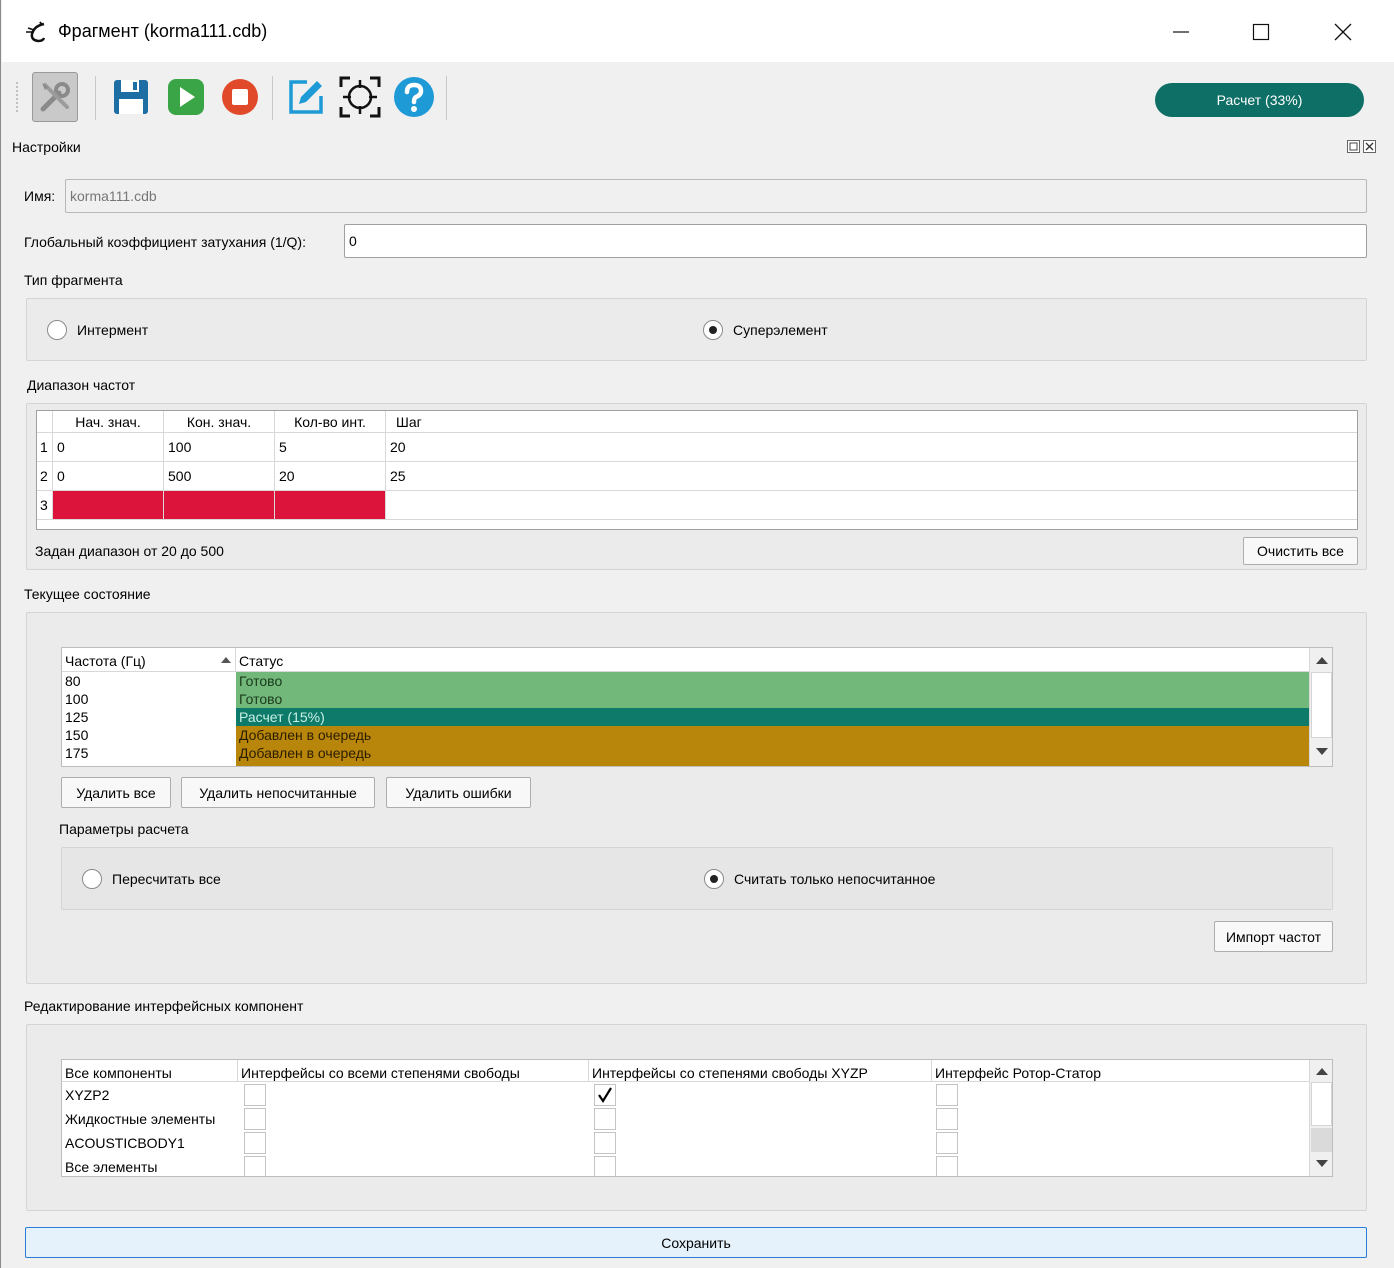 The width and height of the screenshot is (1394, 1268). Describe the element at coordinates (87, 594) in the screenshot. I see `current-state-label: Текущее состояние` at that location.